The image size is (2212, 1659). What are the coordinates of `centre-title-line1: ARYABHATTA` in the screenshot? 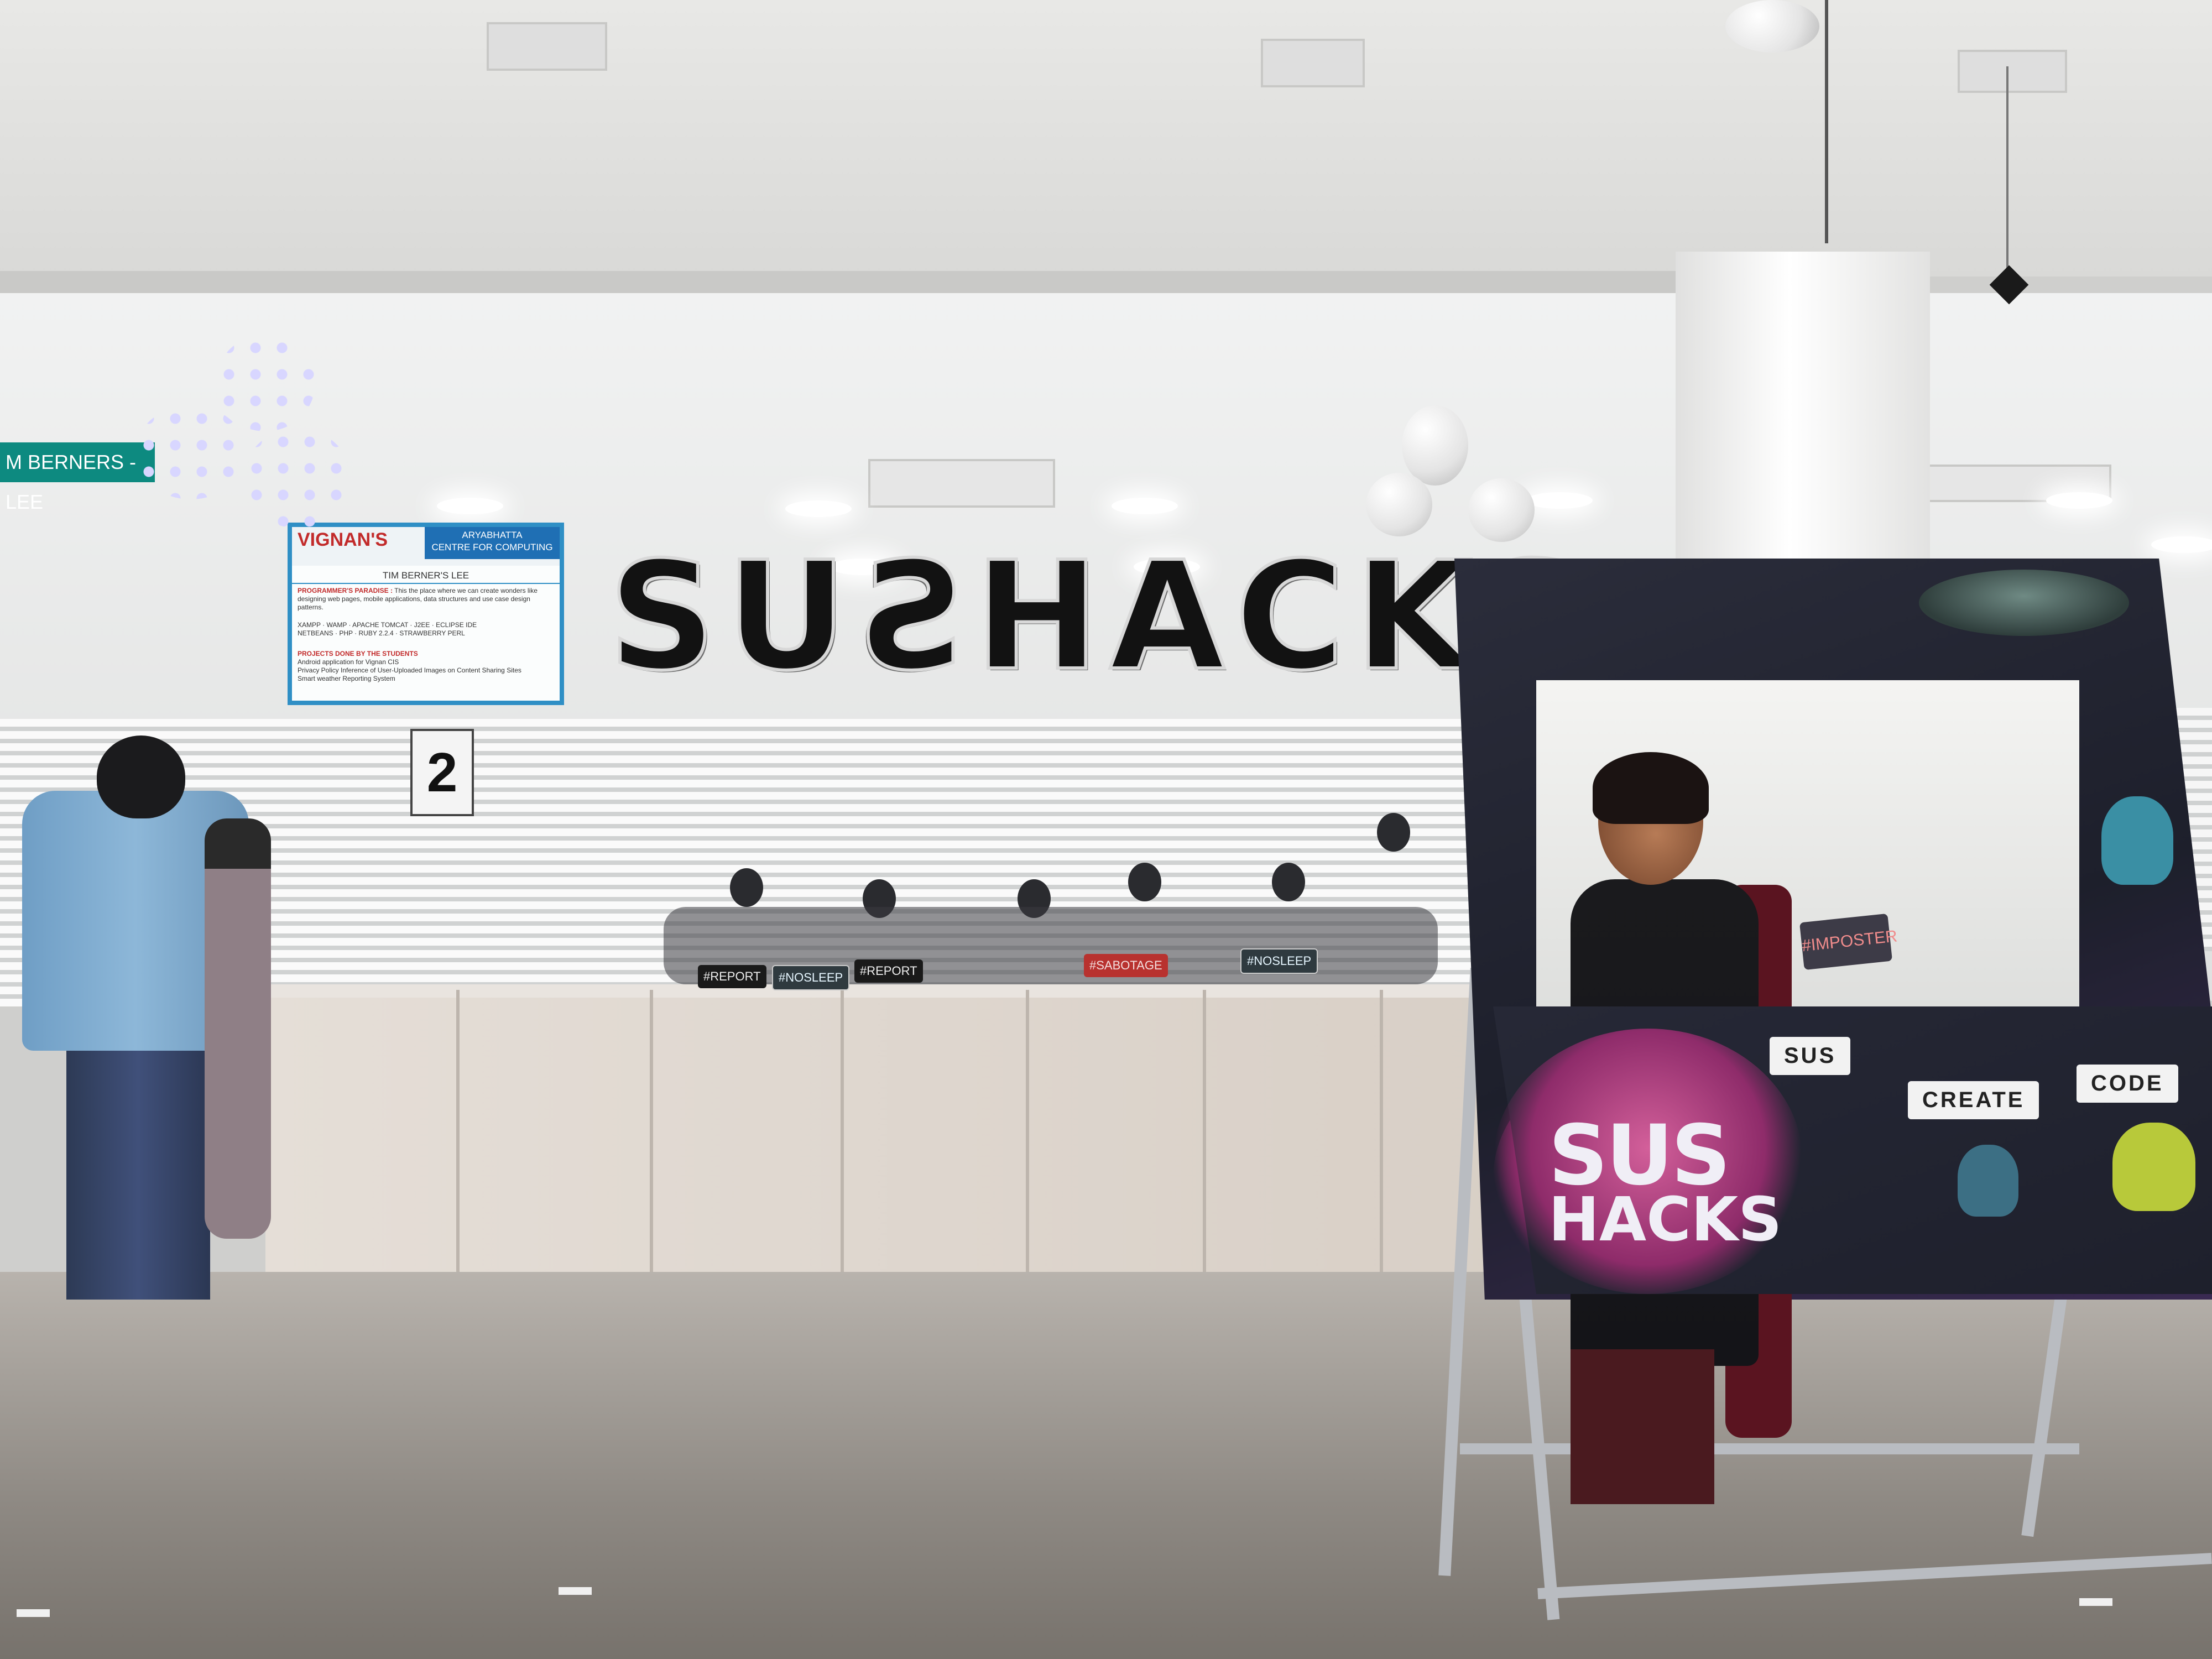 It's located at (493, 535).